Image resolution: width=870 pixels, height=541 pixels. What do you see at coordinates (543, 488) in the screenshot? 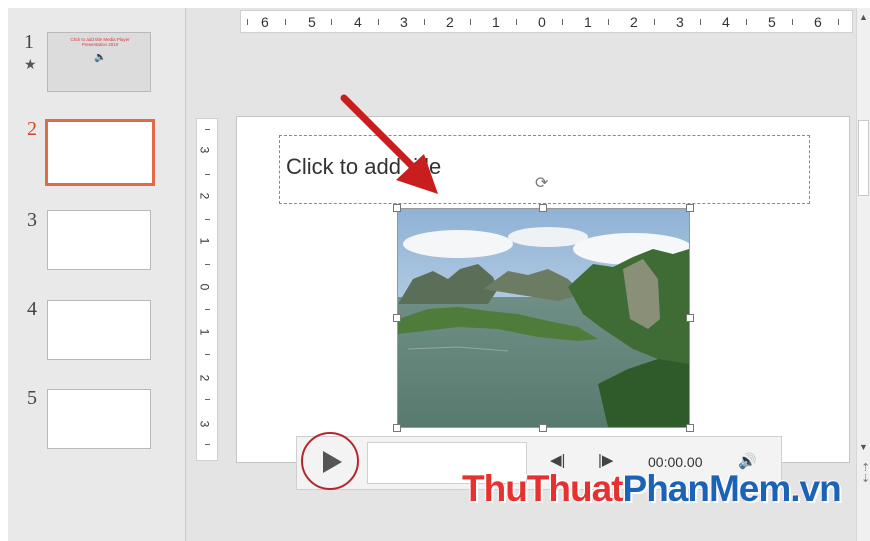
I see `watermark-part1: ThuThuat` at bounding box center [543, 488].